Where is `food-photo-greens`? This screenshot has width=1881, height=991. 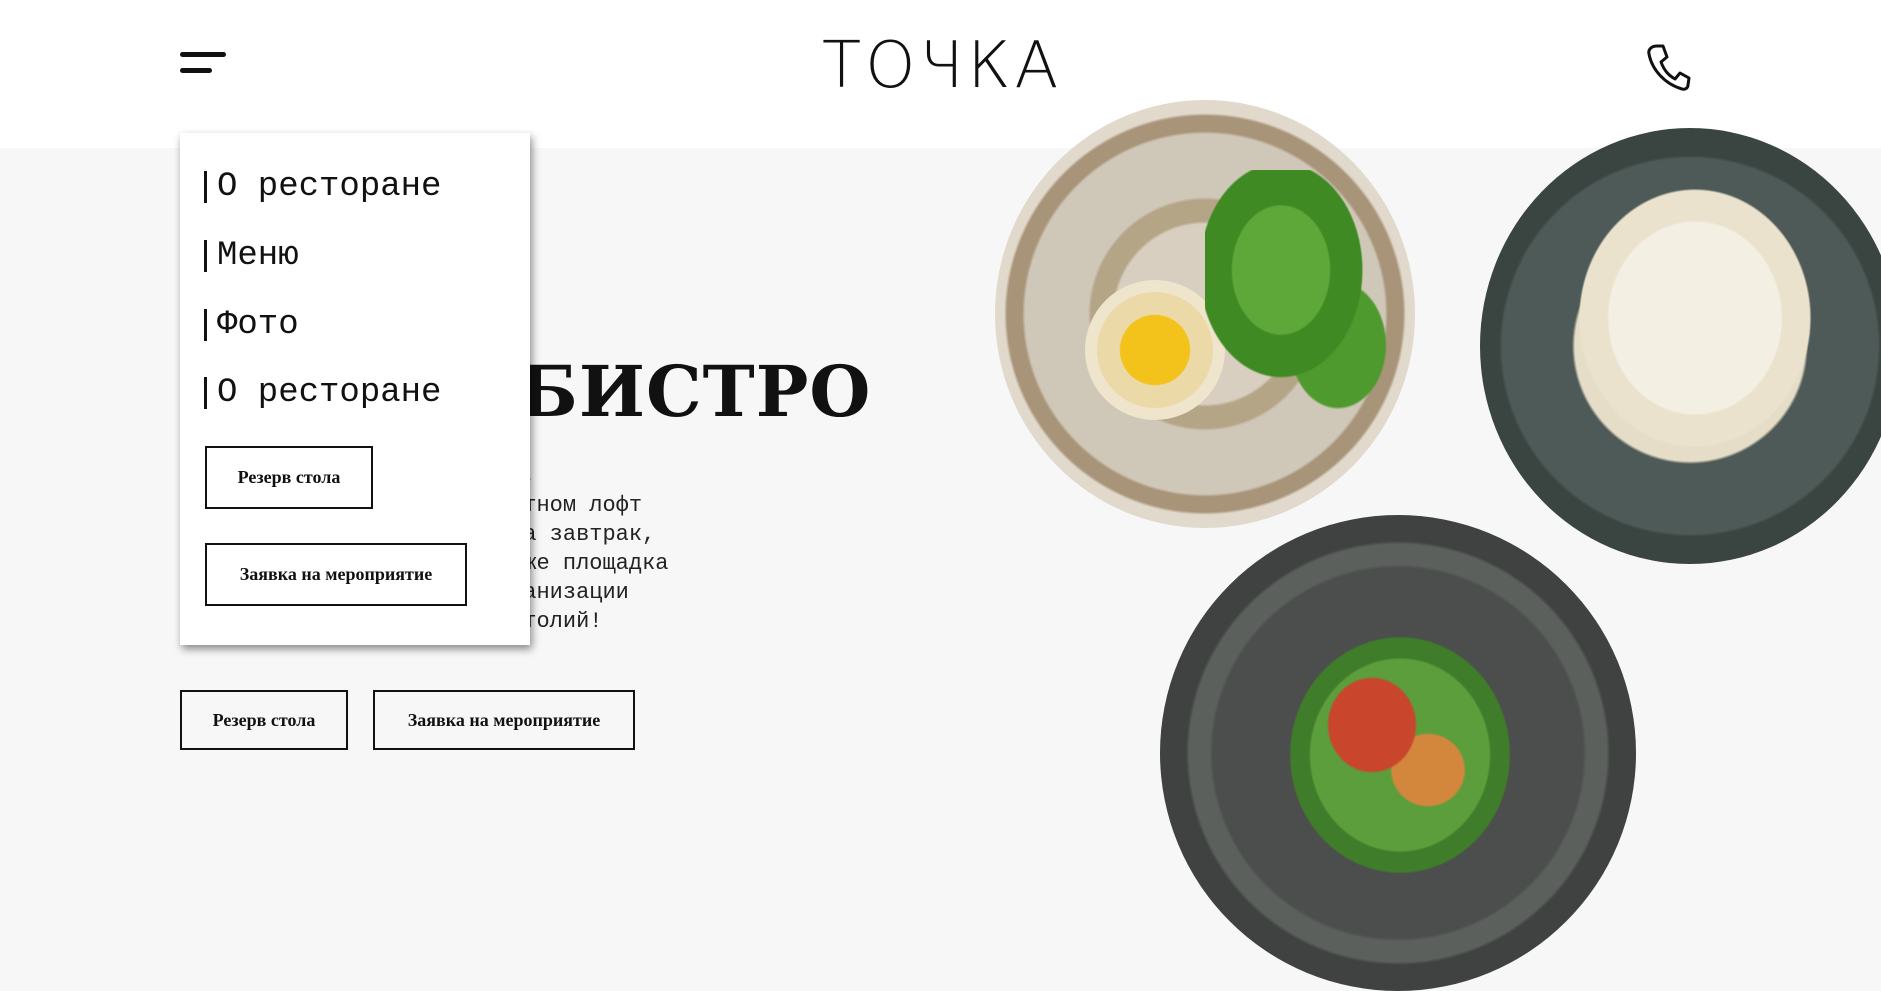 food-photo-greens is located at coordinates (1300, 295).